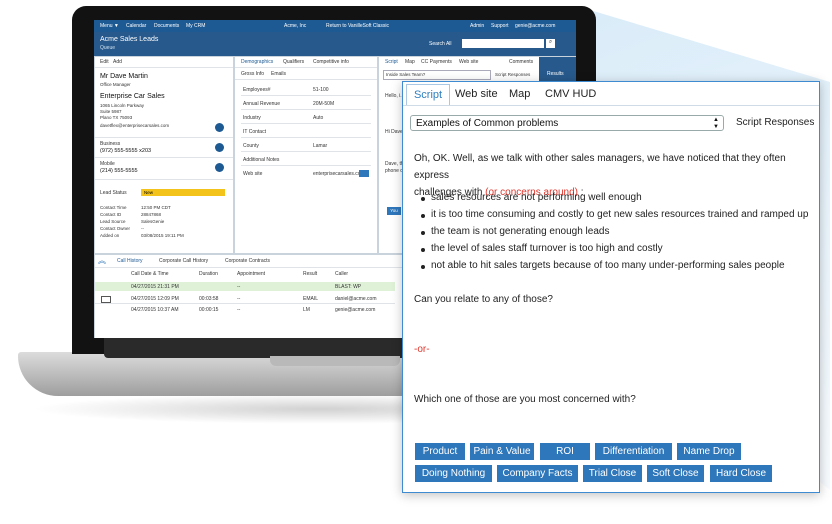 The height and width of the screenshot is (524, 832). I want to click on tab-corporate-contracts: Corporate Contracts, so click(247, 261).